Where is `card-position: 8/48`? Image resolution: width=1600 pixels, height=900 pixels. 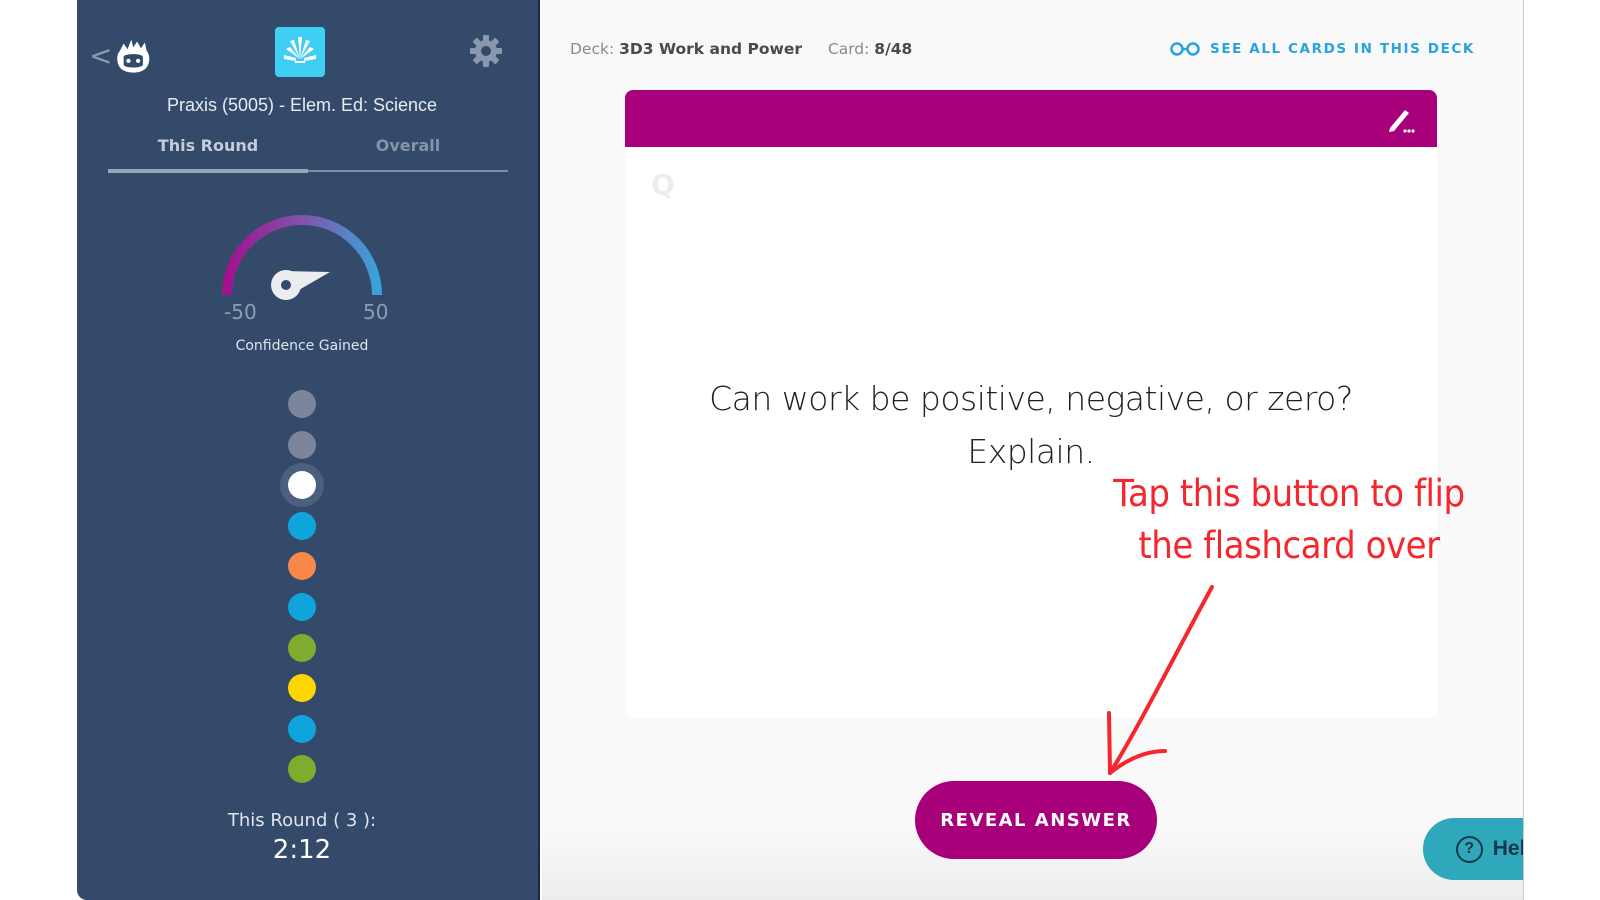 card-position: 8/48 is located at coordinates (893, 49).